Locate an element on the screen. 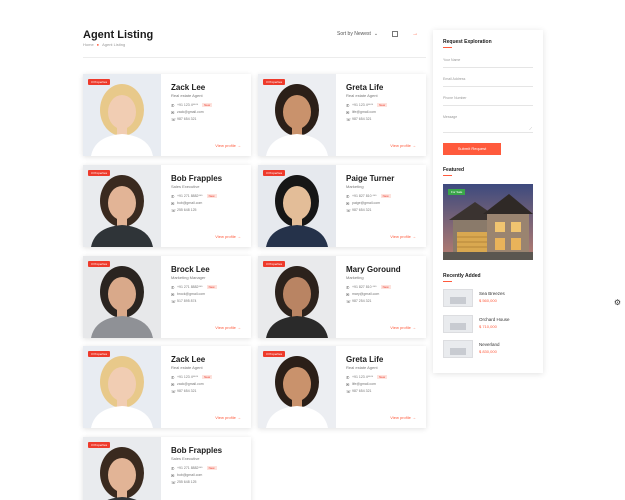  name-field: Your Name is located at coordinates (488, 61).